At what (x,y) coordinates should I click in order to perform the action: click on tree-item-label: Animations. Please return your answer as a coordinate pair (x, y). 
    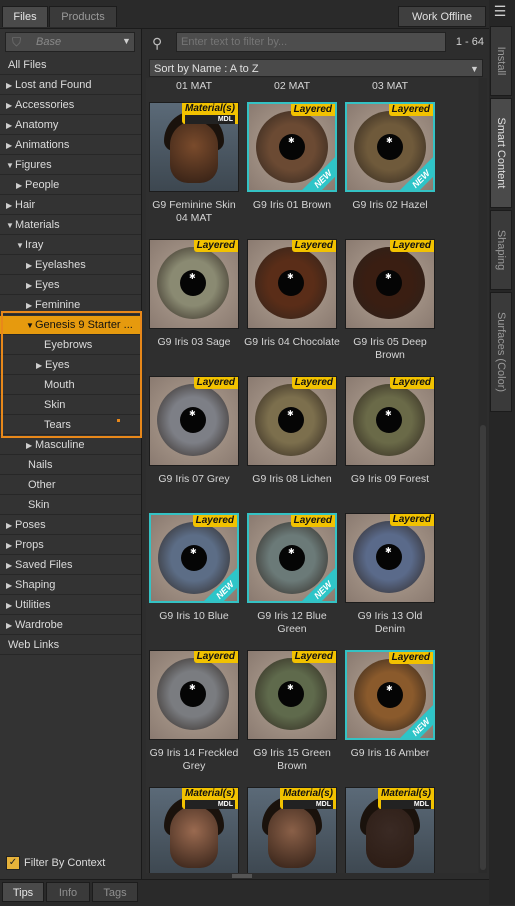
    Looking at the image, I should click on (42, 145).